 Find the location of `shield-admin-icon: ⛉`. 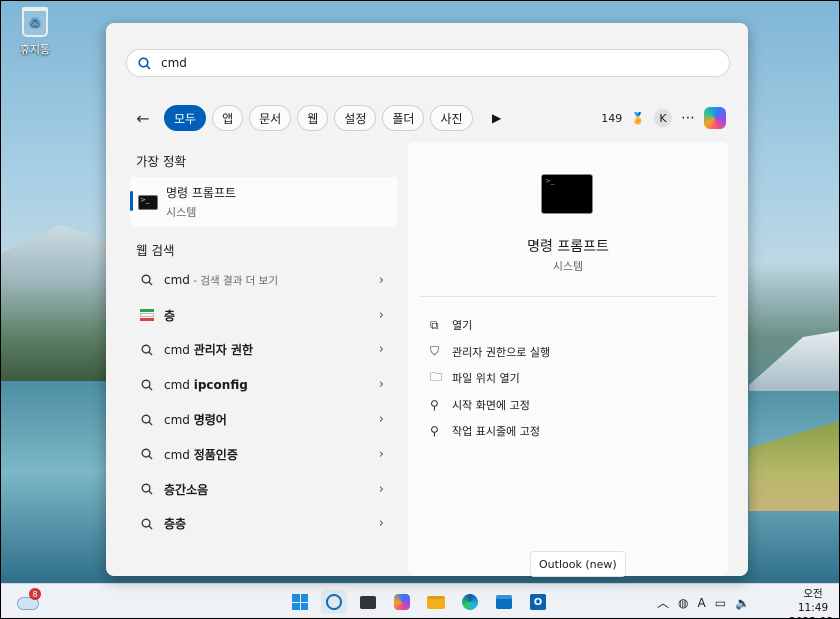

shield-admin-icon: ⛉ is located at coordinates (435, 351).